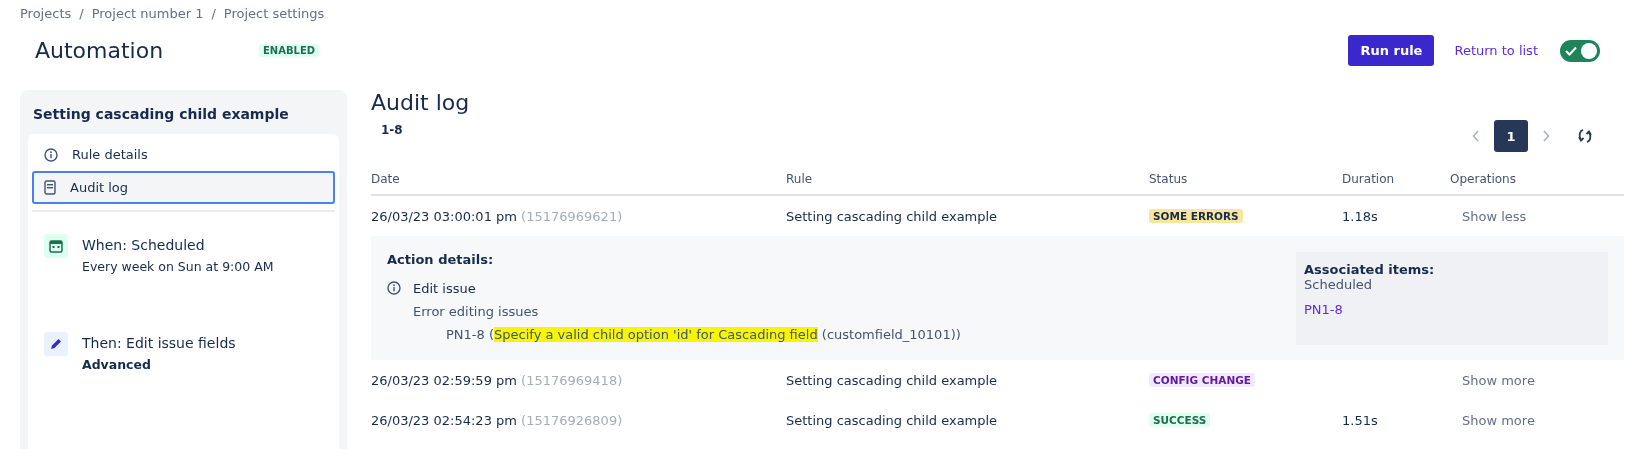 Image resolution: width=1630 pixels, height=449 pixels. What do you see at coordinates (159, 343) in the screenshot?
I see `step-title: Then: Edit issue fields` at bounding box center [159, 343].